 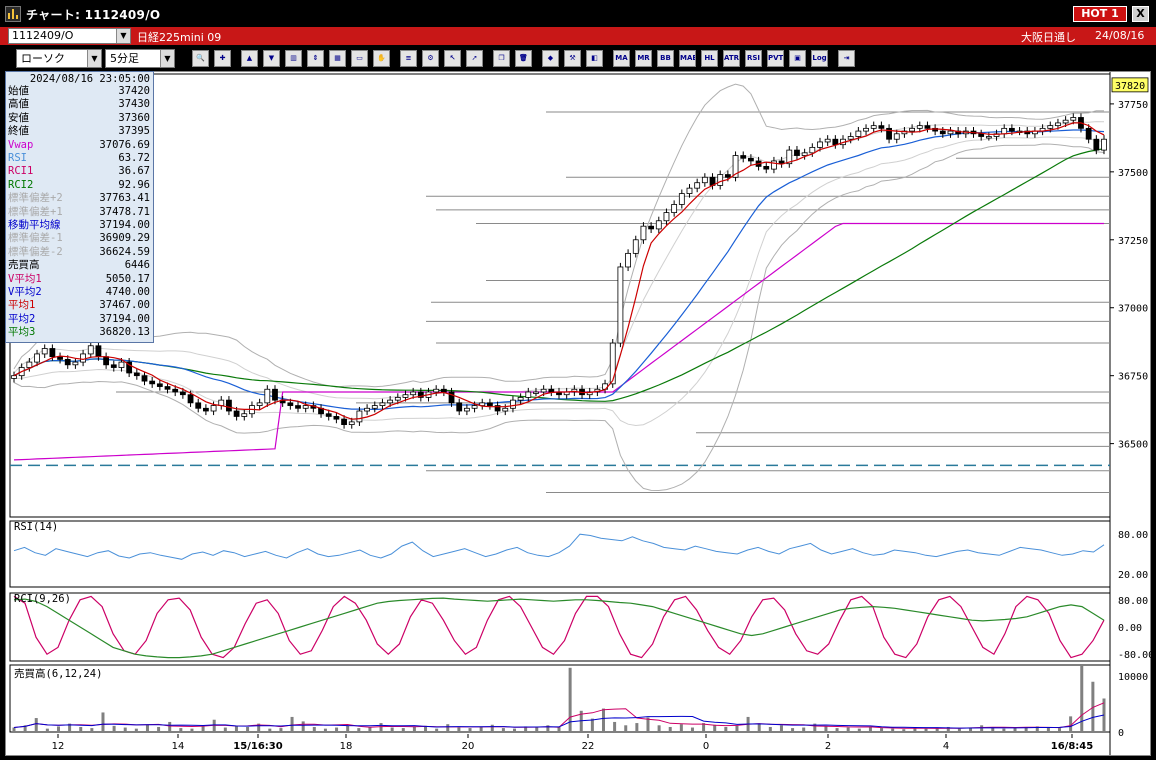 I want to click on info-row: V平均2 4740.00, so click(x=79, y=292).